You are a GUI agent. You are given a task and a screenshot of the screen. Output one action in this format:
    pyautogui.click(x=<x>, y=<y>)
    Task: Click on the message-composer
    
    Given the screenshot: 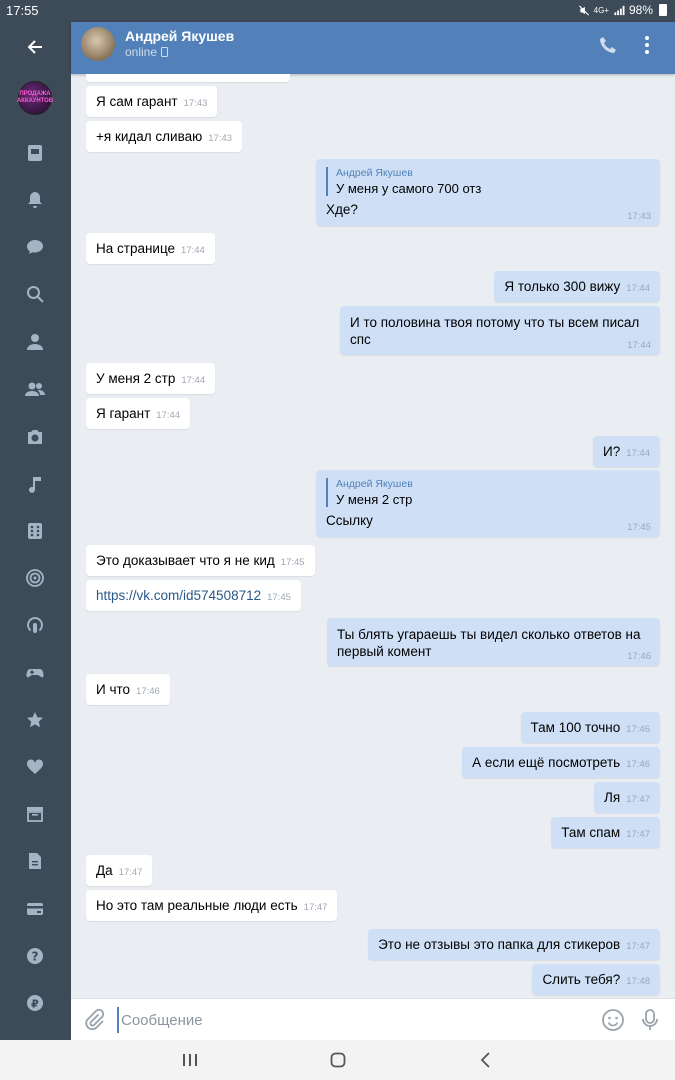 What is the action you would take?
    pyautogui.click(x=373, y=1019)
    